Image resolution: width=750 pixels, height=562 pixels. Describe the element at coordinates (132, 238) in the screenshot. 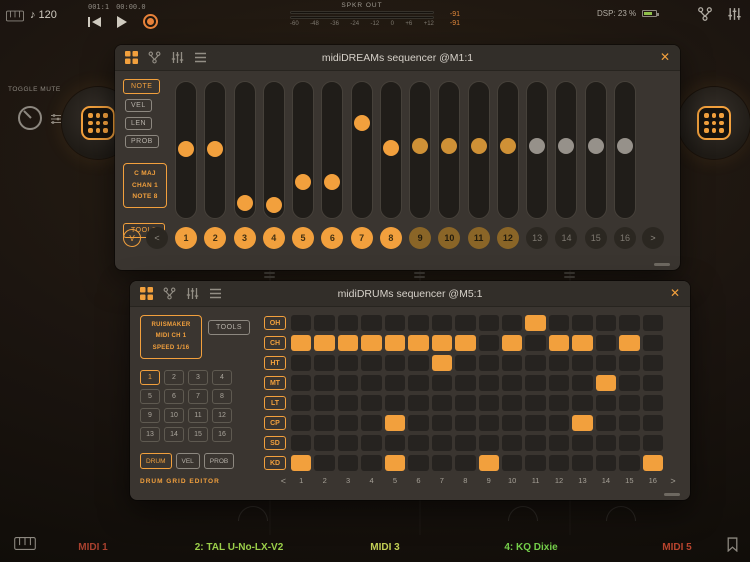

I see `v-button: V` at that location.